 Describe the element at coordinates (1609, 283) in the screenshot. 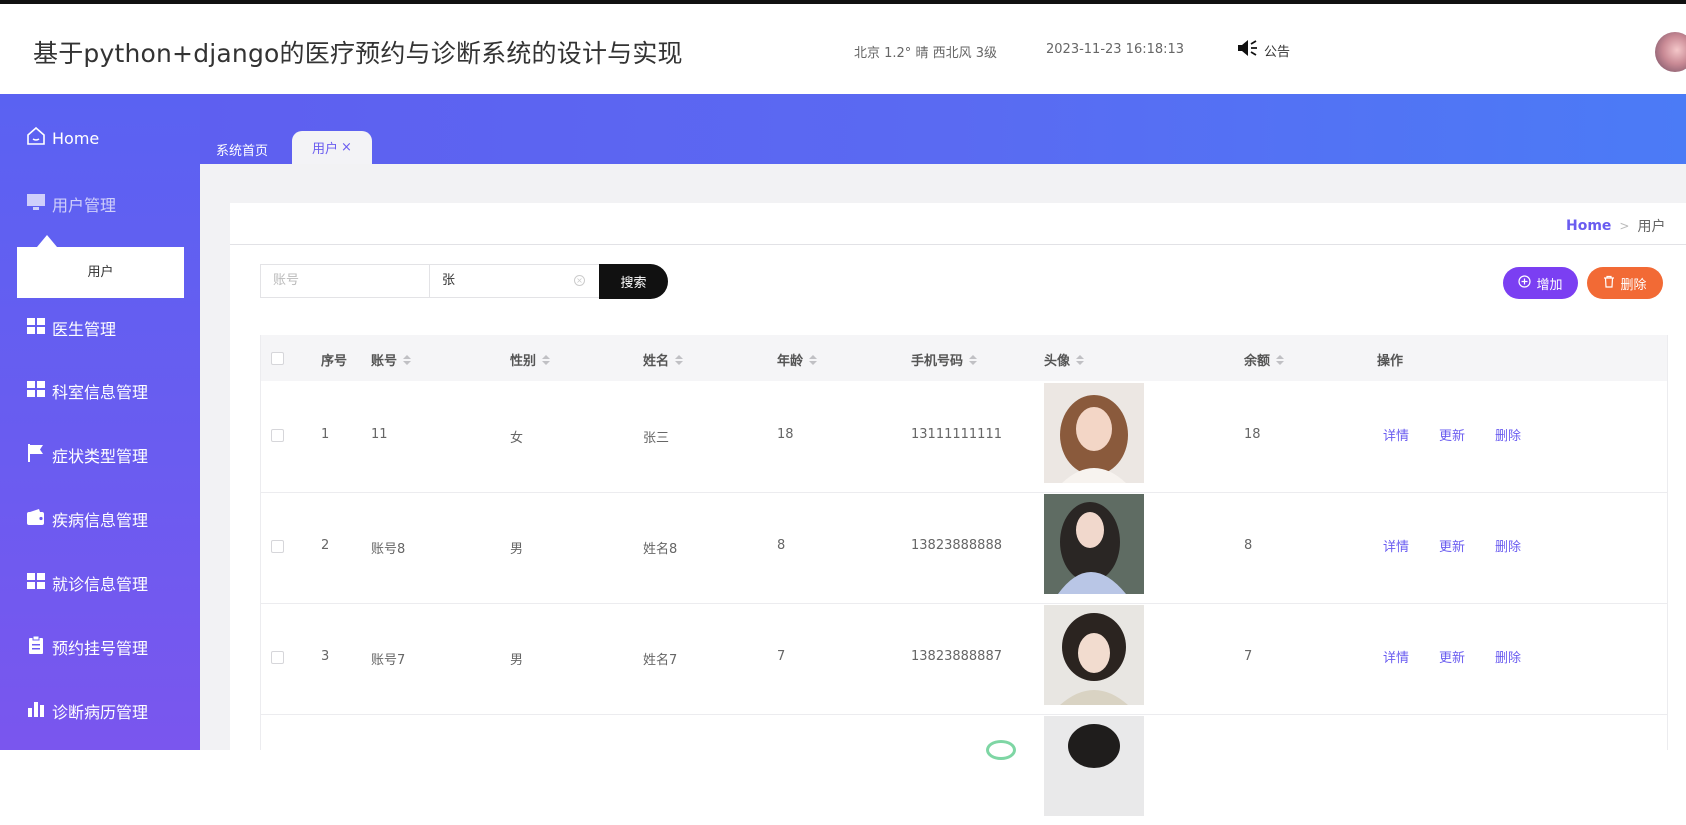

I see `trash-icon` at that location.